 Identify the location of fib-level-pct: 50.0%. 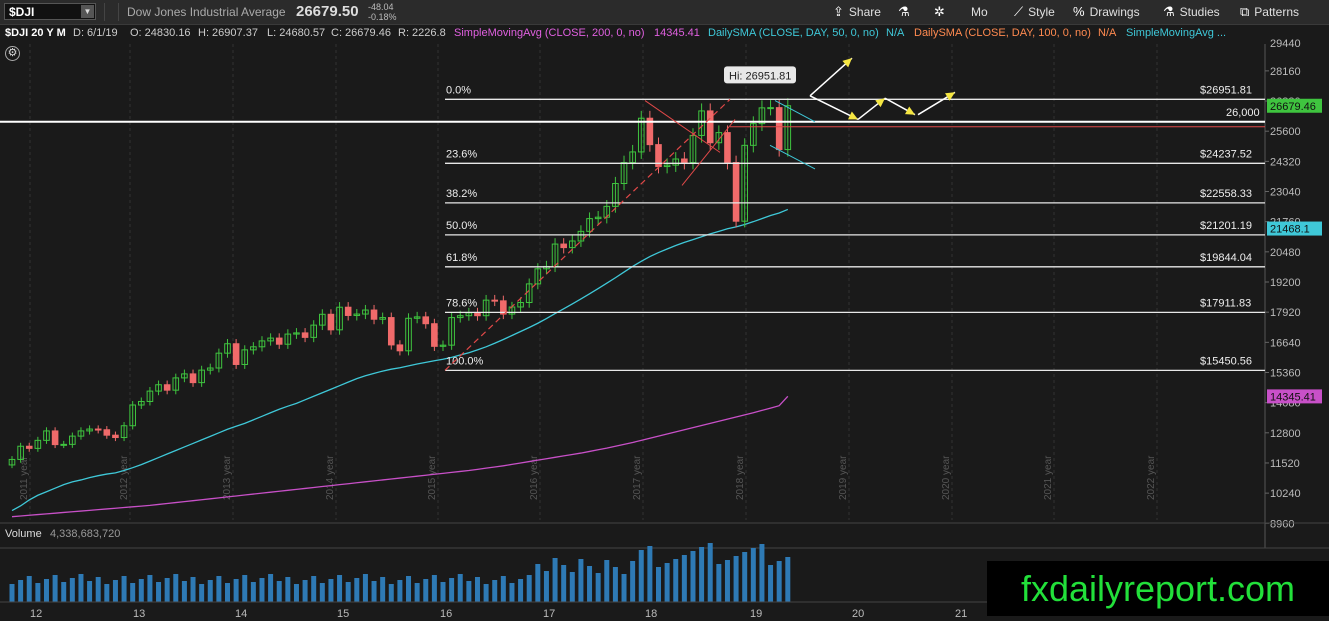
(461, 226).